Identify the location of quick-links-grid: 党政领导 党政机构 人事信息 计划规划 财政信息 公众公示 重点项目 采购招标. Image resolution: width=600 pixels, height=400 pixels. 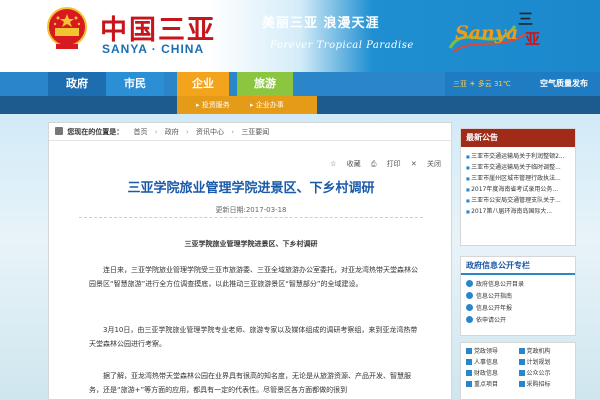
(518, 367).